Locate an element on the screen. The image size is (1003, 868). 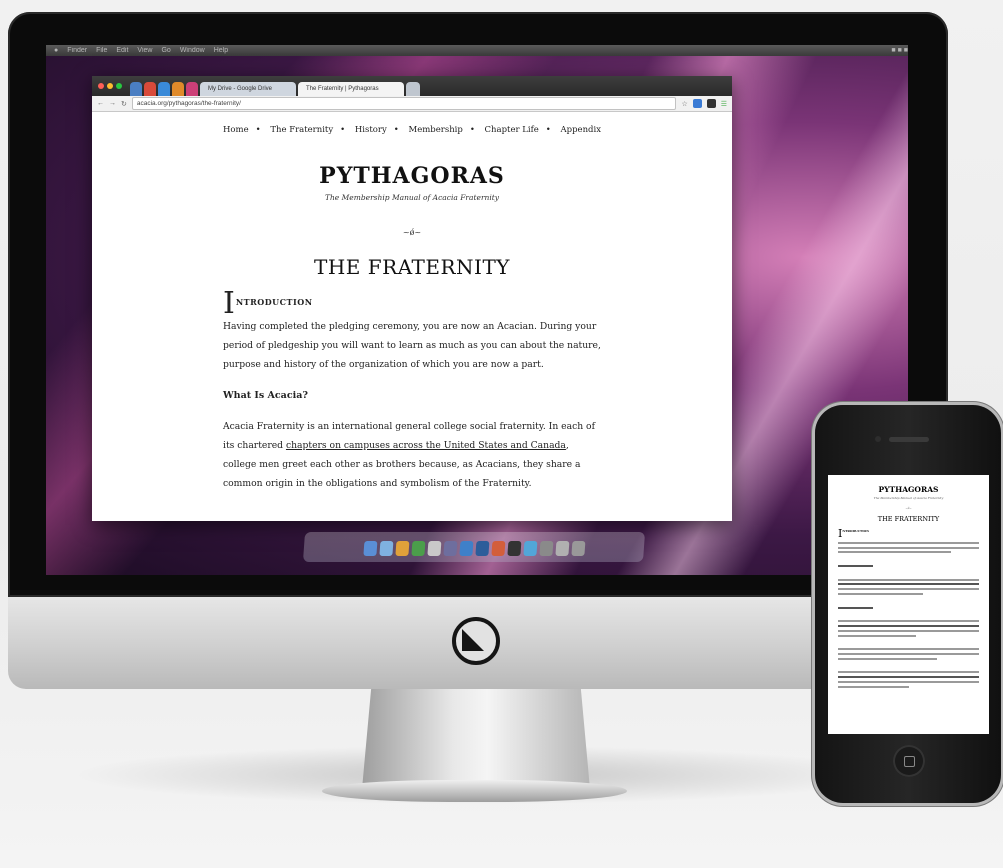
home-button is located at coordinates (909, 761).